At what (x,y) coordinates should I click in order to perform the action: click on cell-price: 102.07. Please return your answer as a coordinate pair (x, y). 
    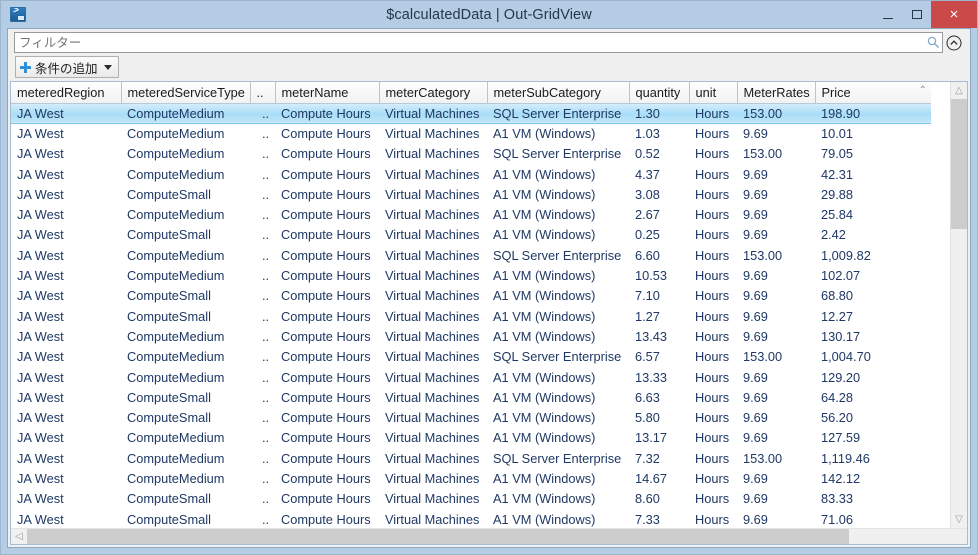
    Looking at the image, I should click on (841, 276).